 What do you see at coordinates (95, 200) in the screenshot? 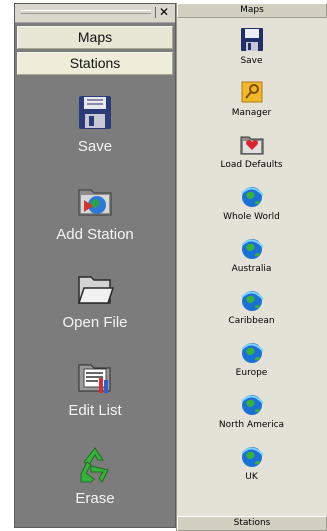
I see `folder-globe-icon` at bounding box center [95, 200].